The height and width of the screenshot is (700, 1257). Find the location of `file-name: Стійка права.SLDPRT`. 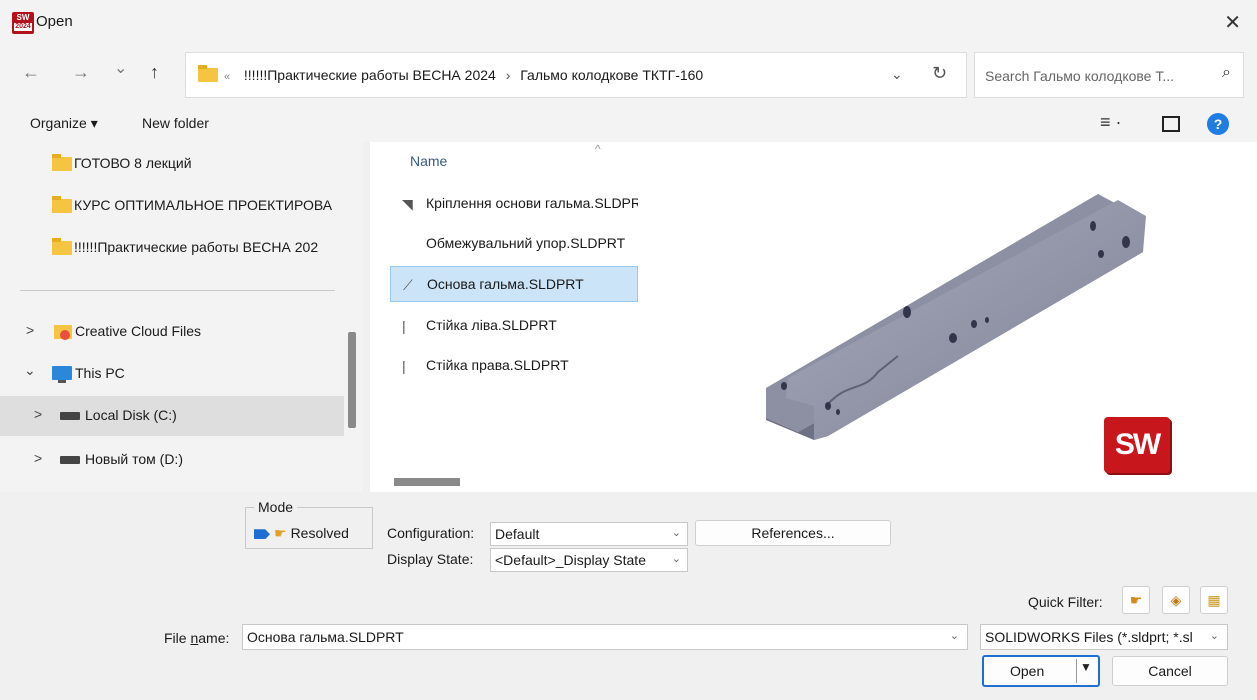

file-name: Стійка права.SLDPRT is located at coordinates (497, 365).